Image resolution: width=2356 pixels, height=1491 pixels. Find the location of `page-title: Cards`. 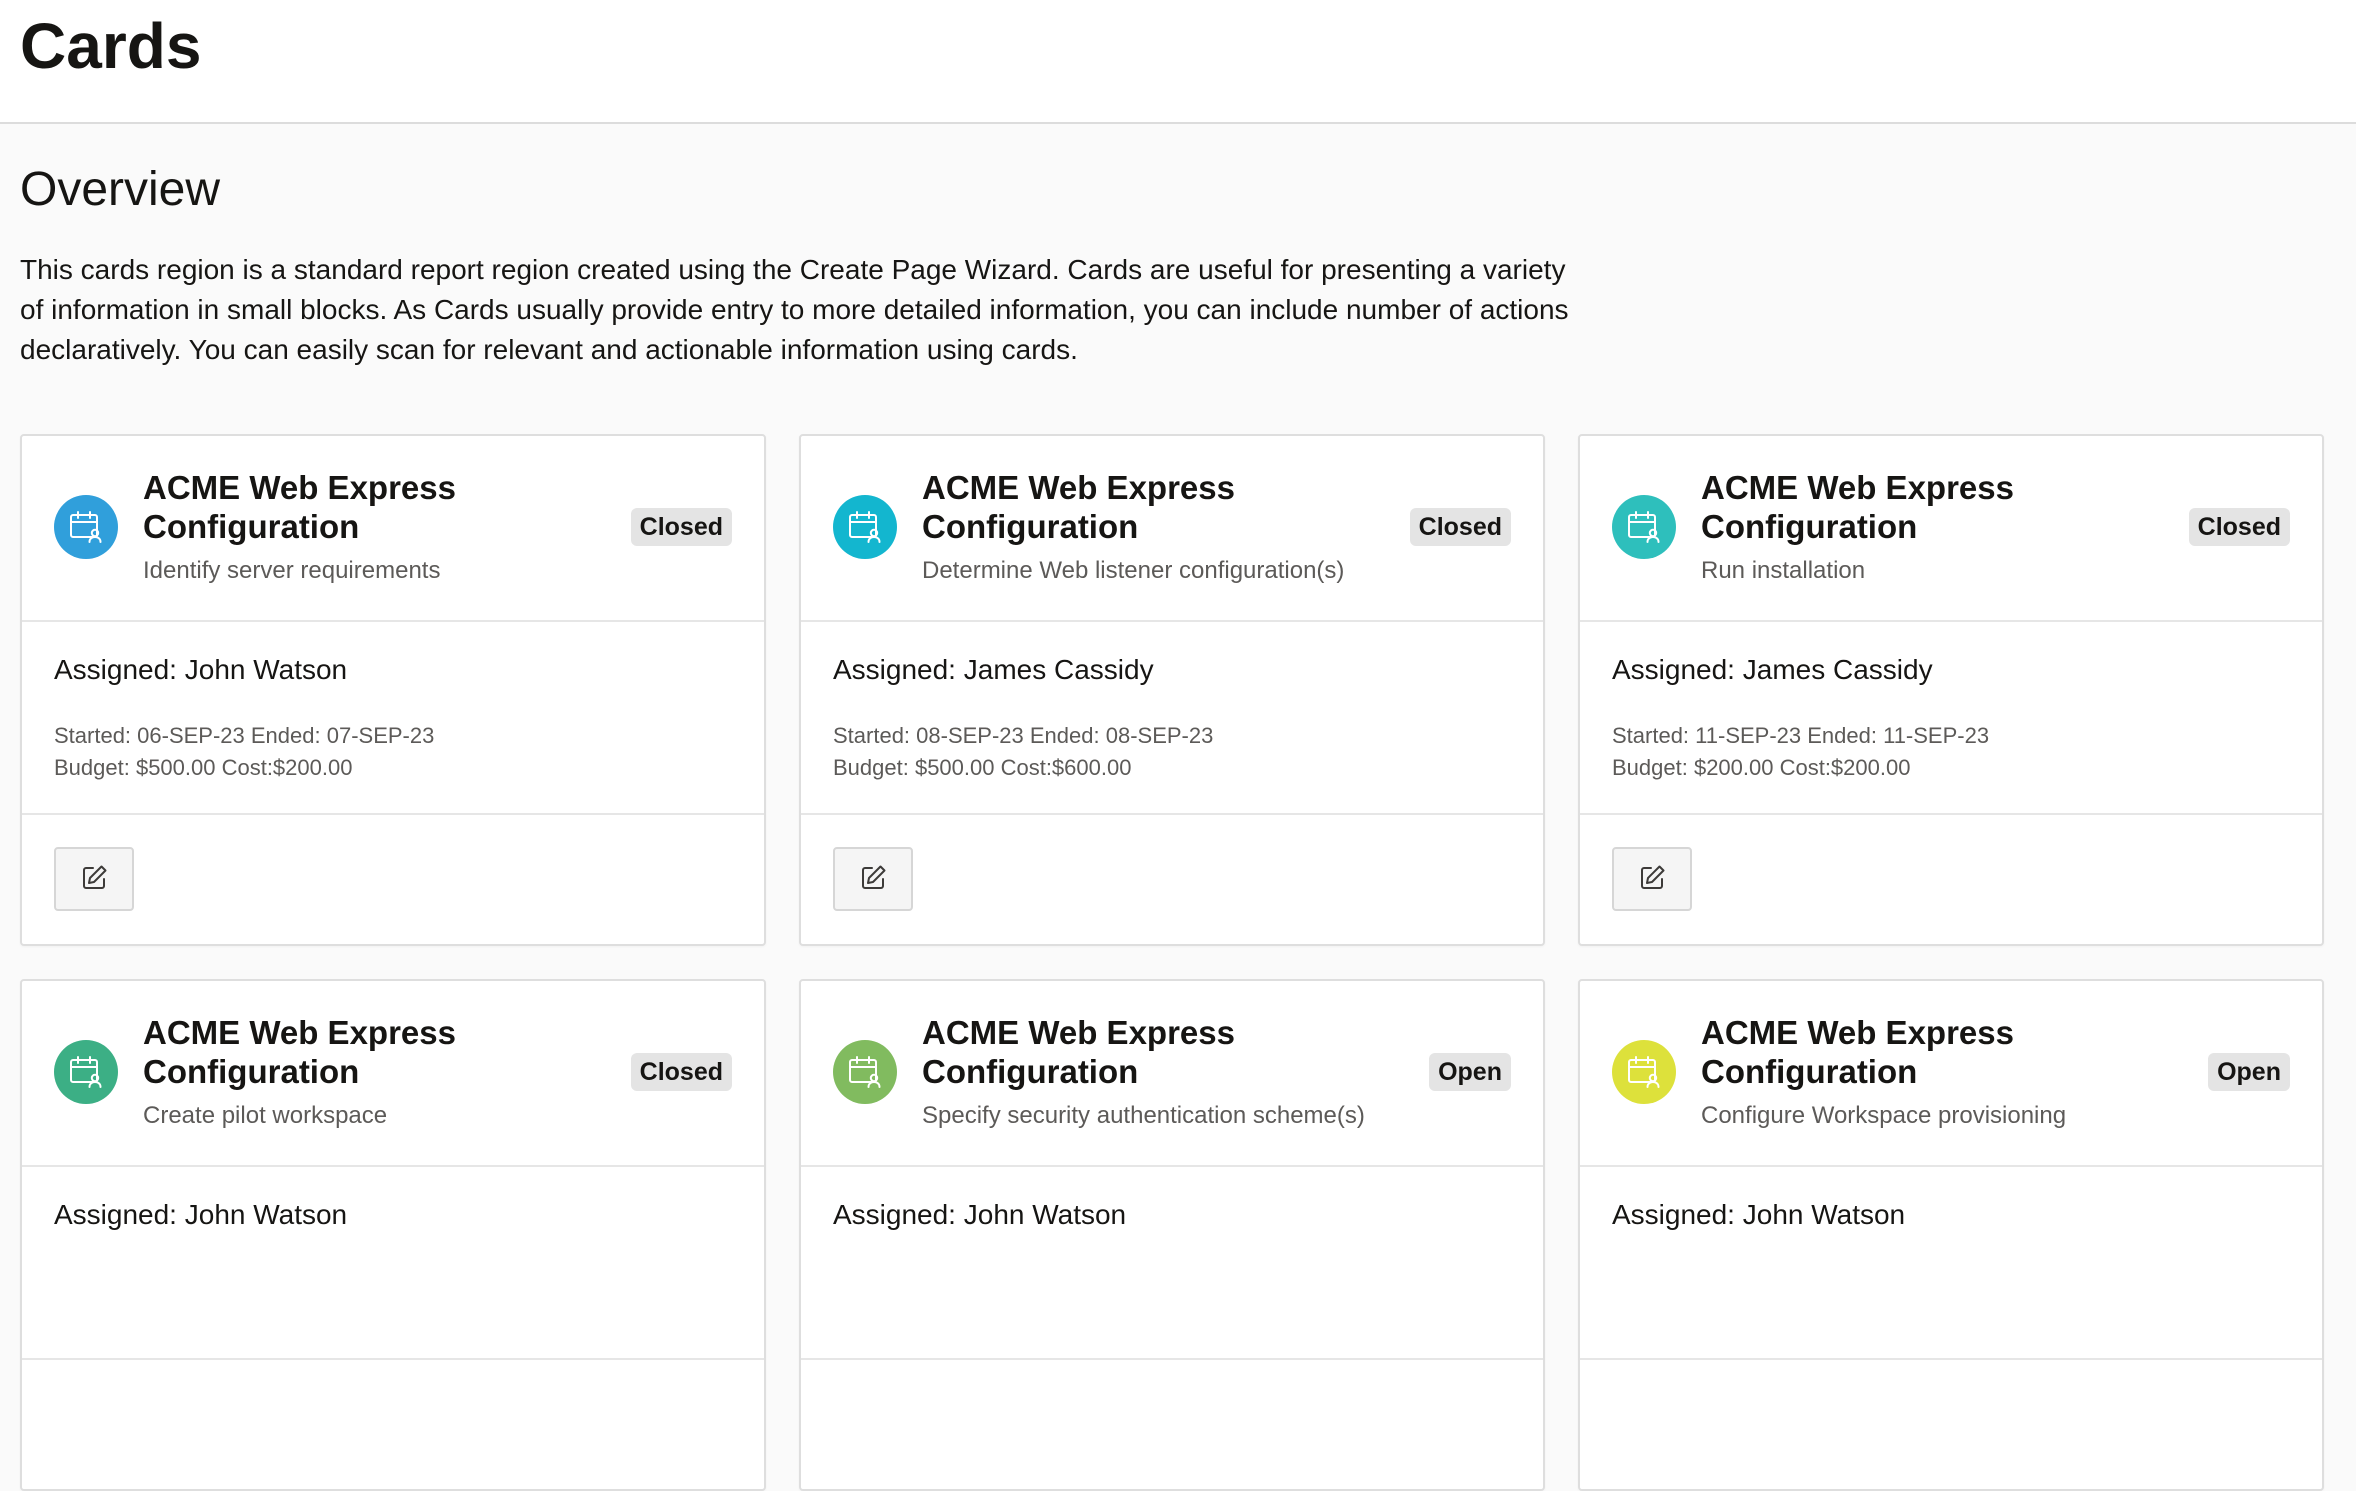

page-title: Cards is located at coordinates (111, 46).